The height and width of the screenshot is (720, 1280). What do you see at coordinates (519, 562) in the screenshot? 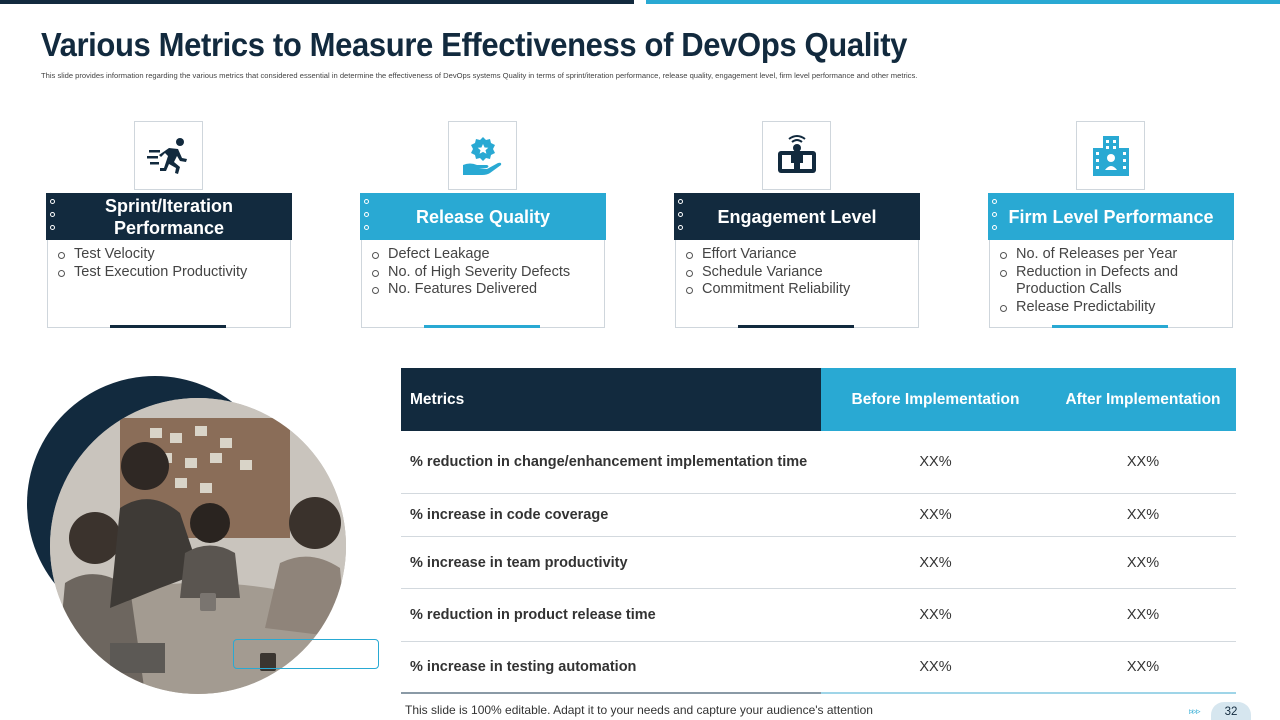
I see `metric-cell: % increase in team productivity` at bounding box center [519, 562].